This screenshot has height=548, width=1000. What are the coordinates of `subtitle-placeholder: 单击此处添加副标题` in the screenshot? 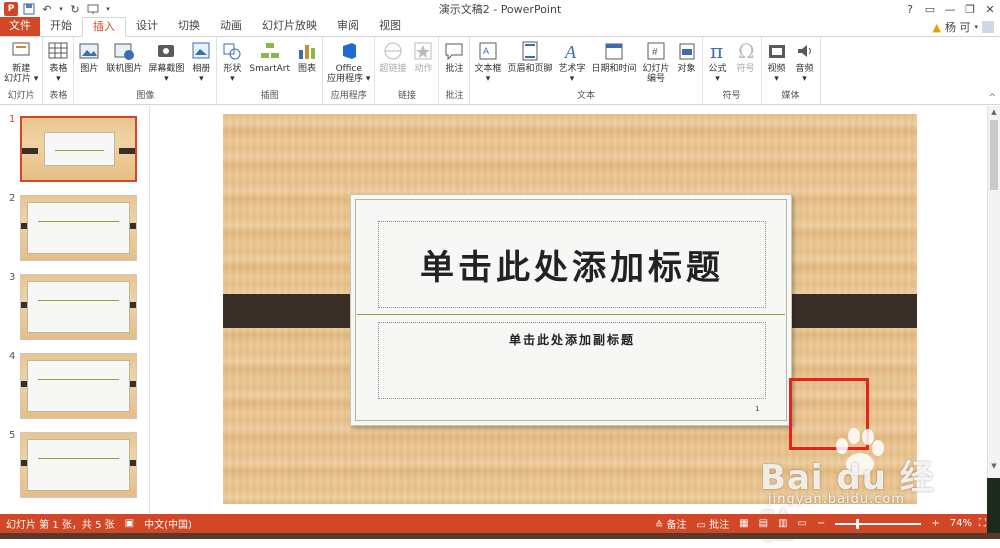 It's located at (572, 360).